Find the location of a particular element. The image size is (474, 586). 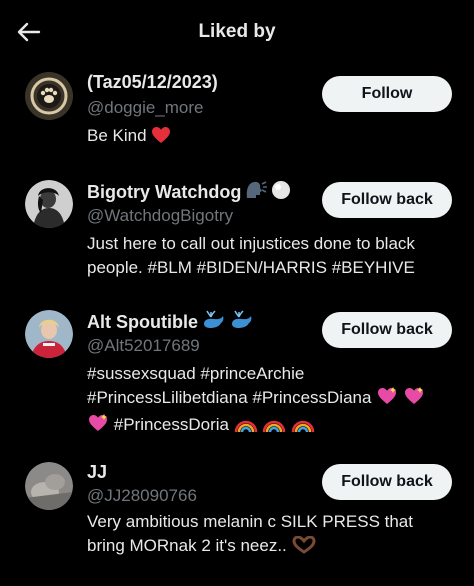

user-name: JJ is located at coordinates (97, 472).